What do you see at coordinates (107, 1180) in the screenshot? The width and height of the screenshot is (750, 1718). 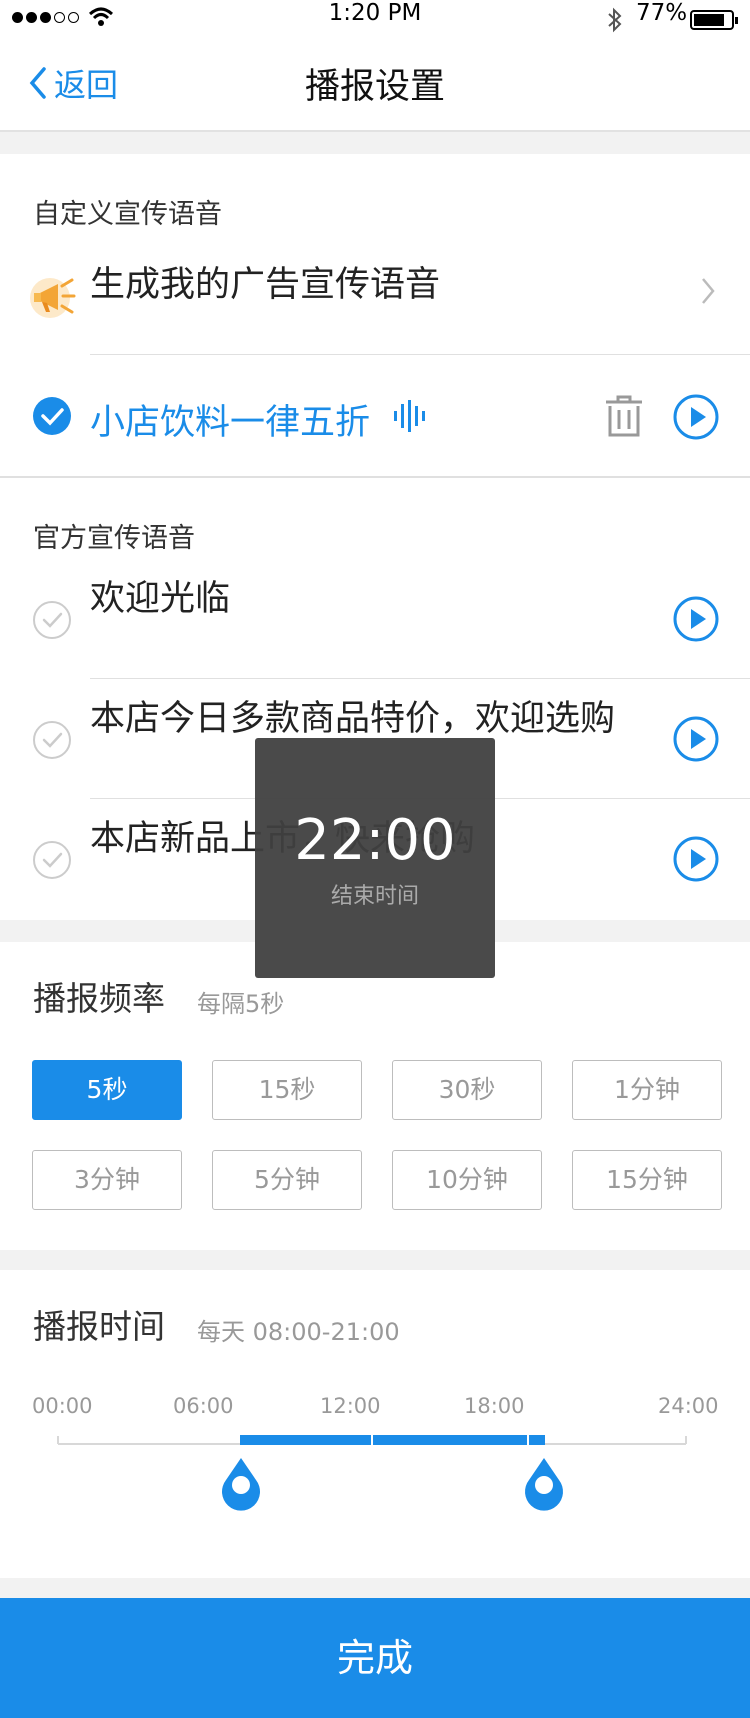 I see `frequency-option: 3分钟` at bounding box center [107, 1180].